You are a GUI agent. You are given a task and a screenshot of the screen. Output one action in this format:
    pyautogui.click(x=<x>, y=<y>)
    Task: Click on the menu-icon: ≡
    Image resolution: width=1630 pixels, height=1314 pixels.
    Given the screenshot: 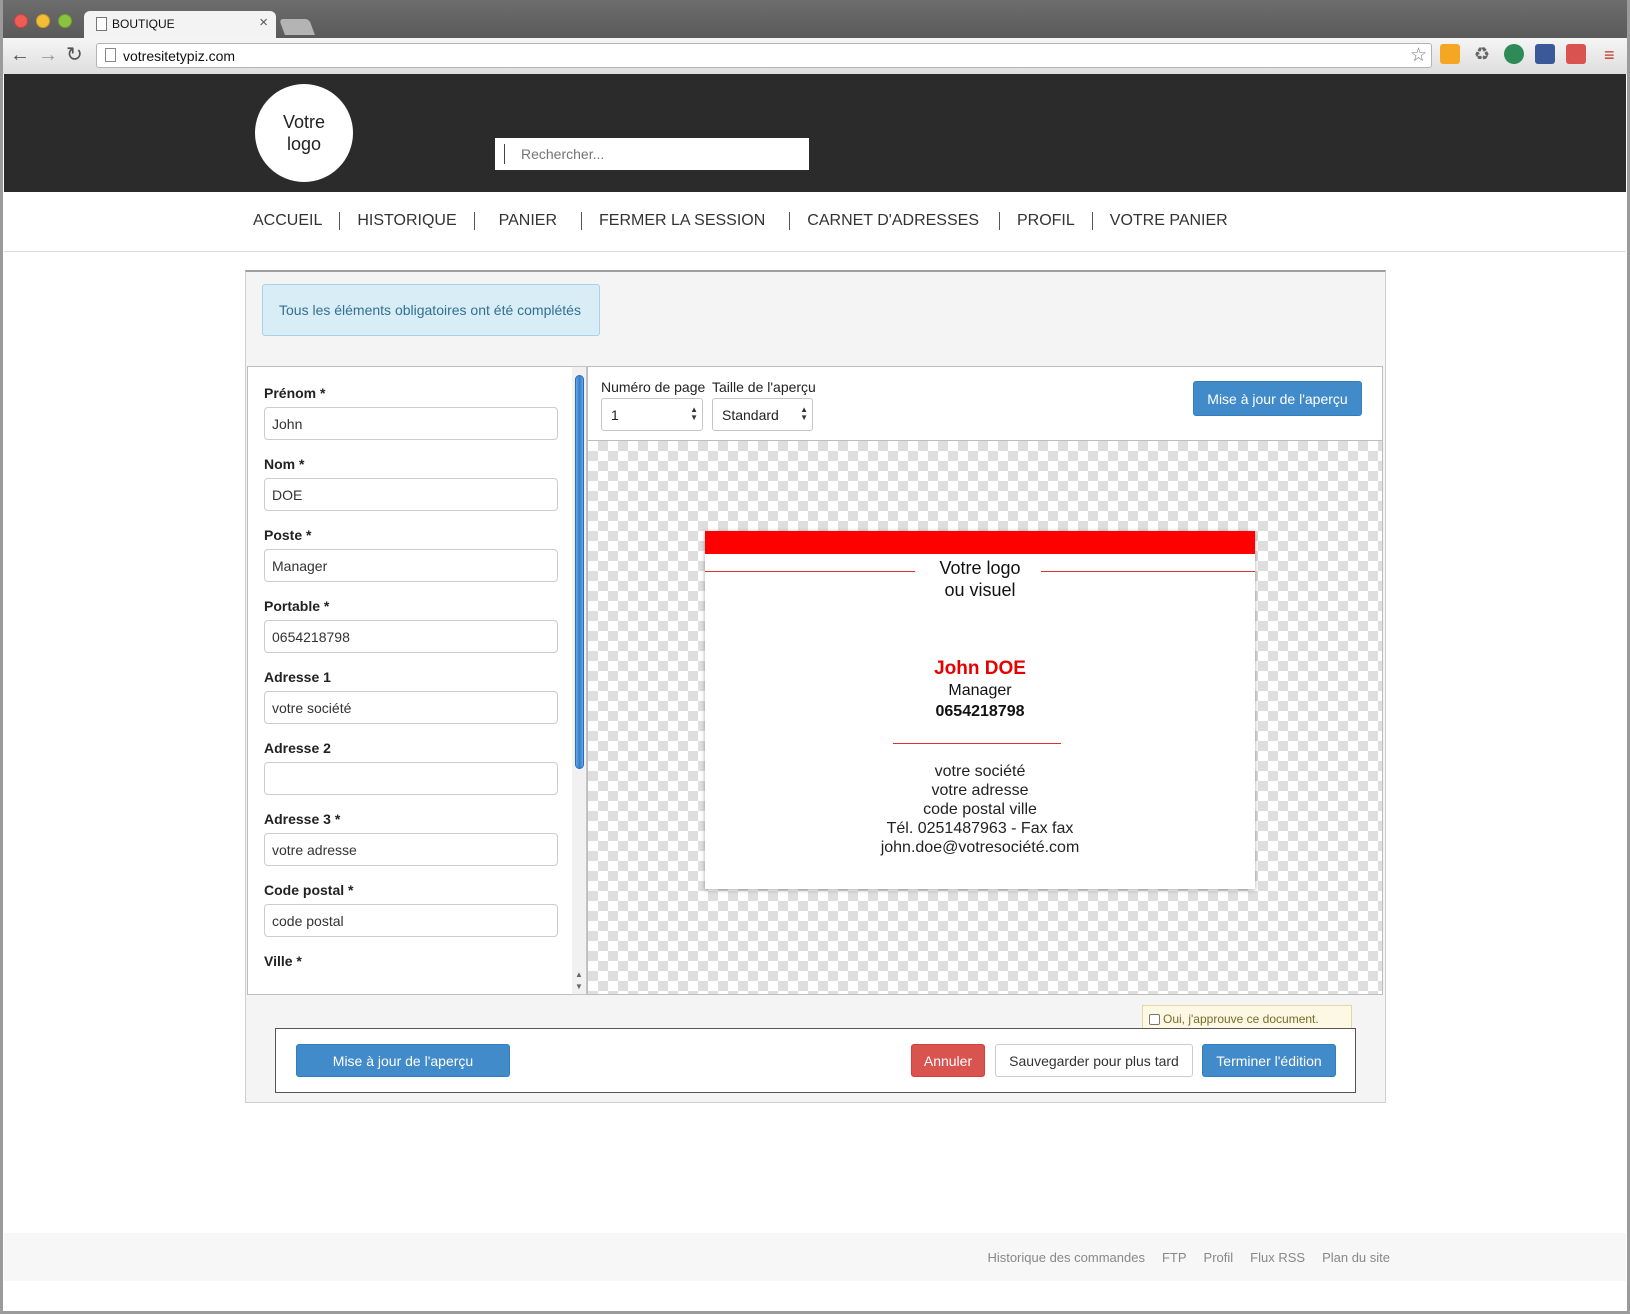 What is the action you would take?
    pyautogui.click(x=1609, y=55)
    